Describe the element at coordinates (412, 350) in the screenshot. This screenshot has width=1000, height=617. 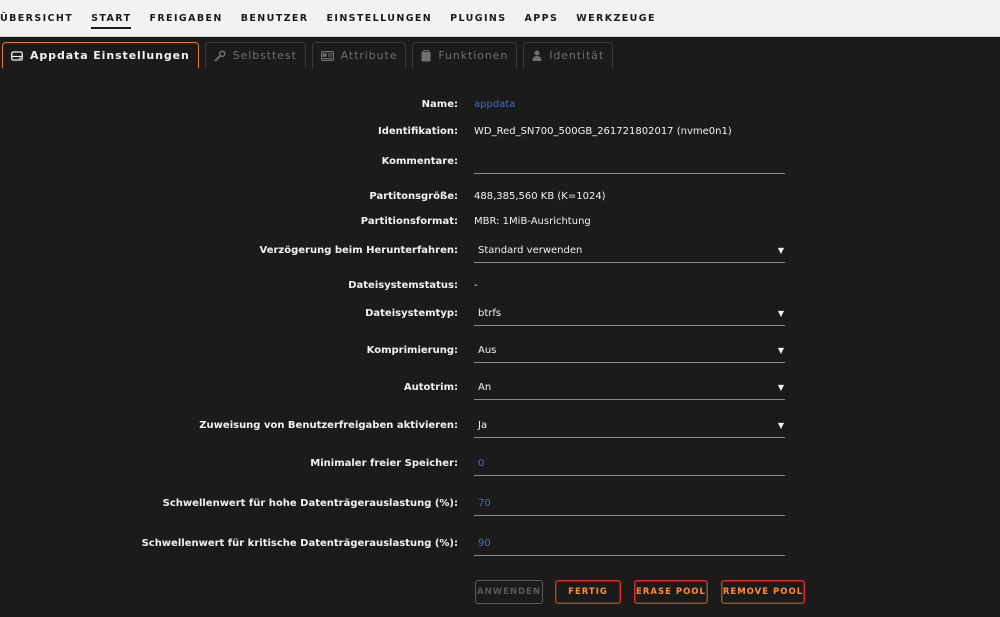
I see `compression-label: Komprimierung:` at that location.